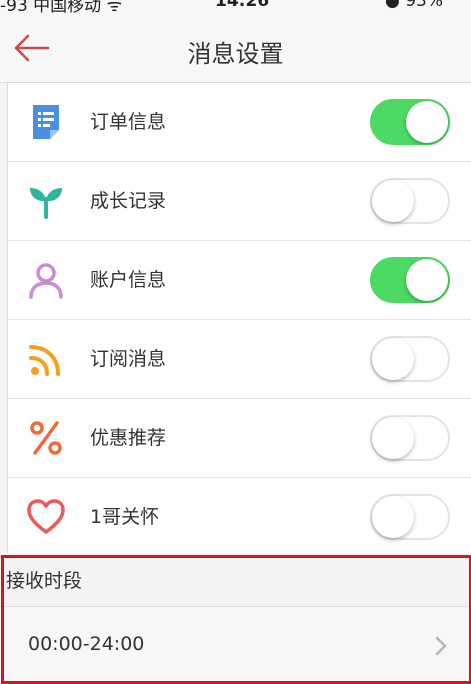 This screenshot has width=471, height=684. What do you see at coordinates (128, 201) in the screenshot?
I see `setting-label-growth-record: 成长记录` at bounding box center [128, 201].